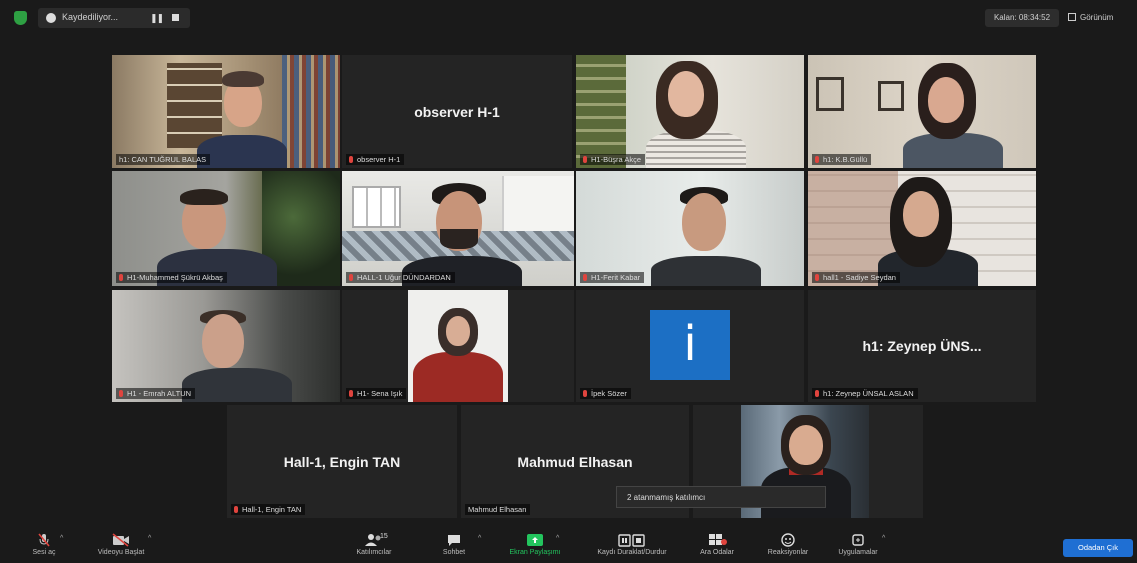 This screenshot has height=563, width=1137. What do you see at coordinates (535, 552) in the screenshot?
I see `share-screen-label: Ekran Paylaşımı` at bounding box center [535, 552].